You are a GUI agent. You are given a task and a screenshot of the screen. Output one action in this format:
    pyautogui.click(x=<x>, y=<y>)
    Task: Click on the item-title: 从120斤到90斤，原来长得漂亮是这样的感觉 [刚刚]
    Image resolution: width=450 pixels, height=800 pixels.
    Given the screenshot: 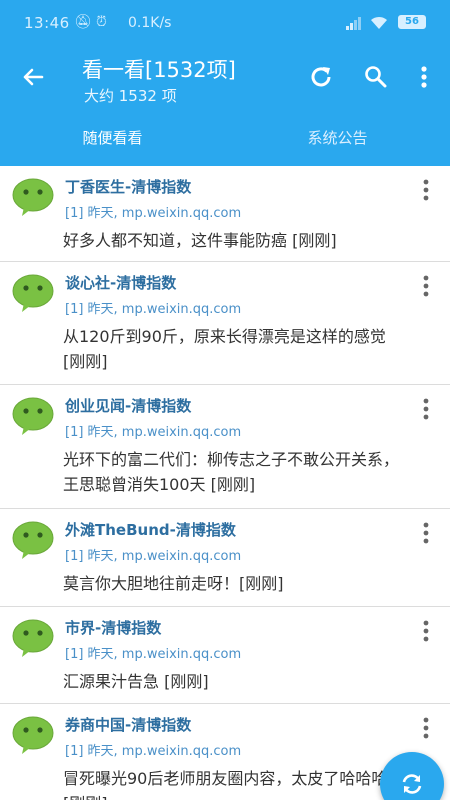 What is the action you would take?
    pyautogui.click(x=236, y=349)
    